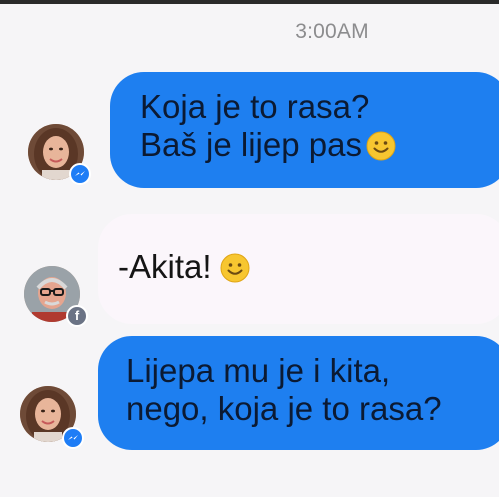  I want to click on message-timestamp: 3:00AM, so click(332, 31).